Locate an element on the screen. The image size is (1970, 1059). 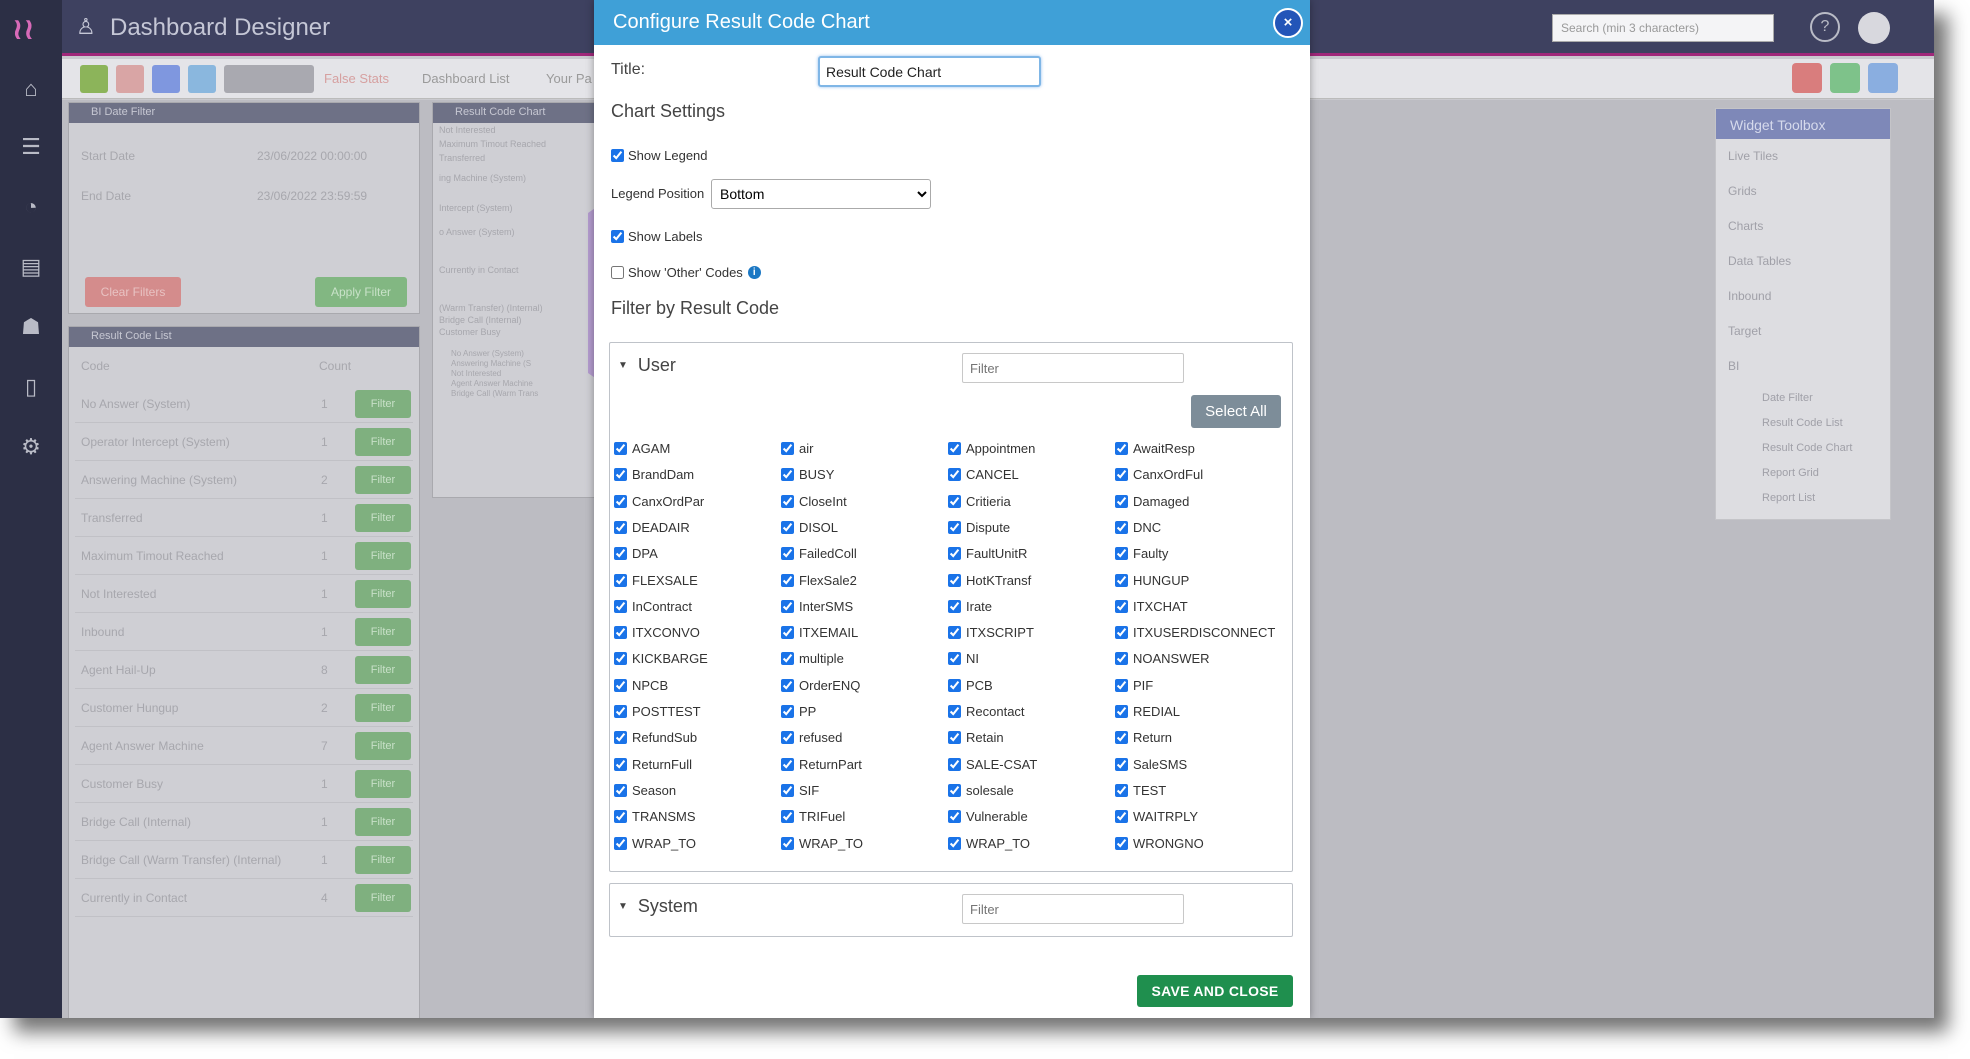
result-code-option: DISOL is located at coordinates (809, 527).